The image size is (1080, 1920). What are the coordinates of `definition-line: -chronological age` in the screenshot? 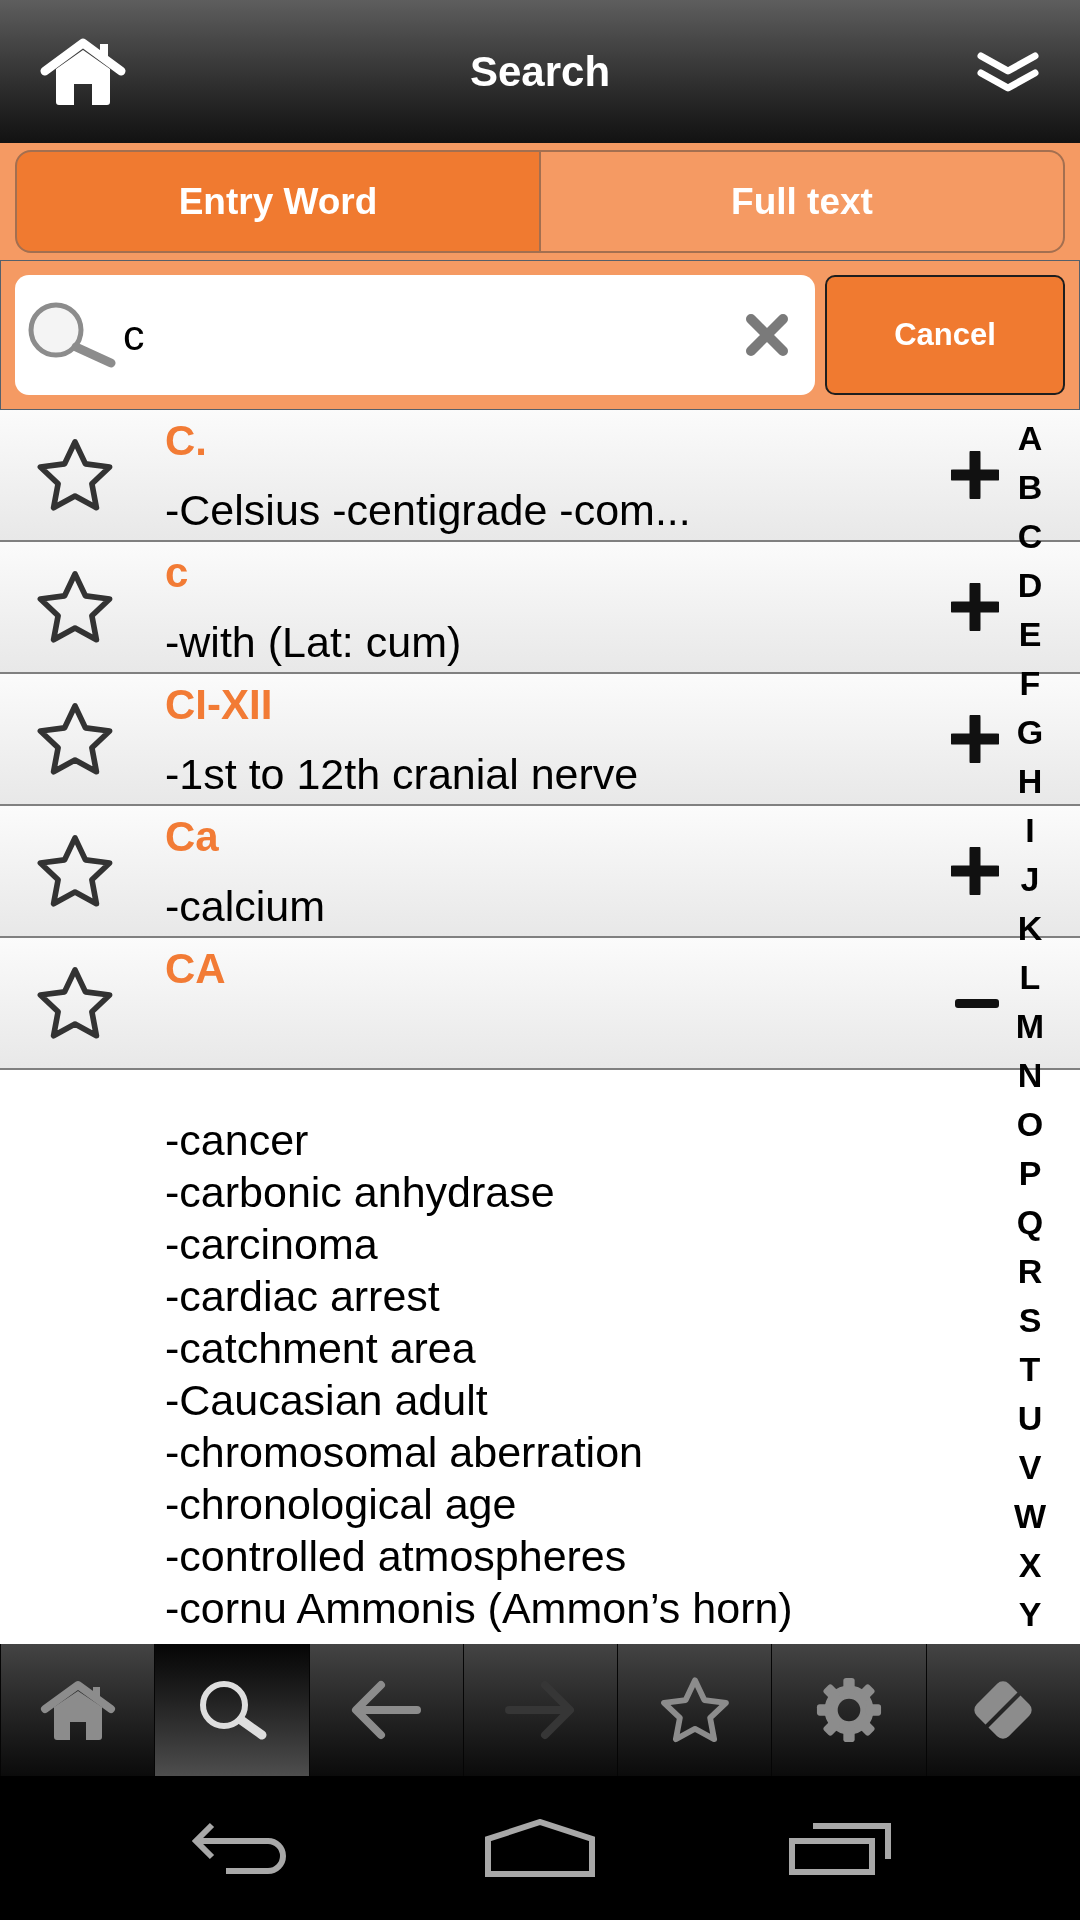 It's located at (341, 1504).